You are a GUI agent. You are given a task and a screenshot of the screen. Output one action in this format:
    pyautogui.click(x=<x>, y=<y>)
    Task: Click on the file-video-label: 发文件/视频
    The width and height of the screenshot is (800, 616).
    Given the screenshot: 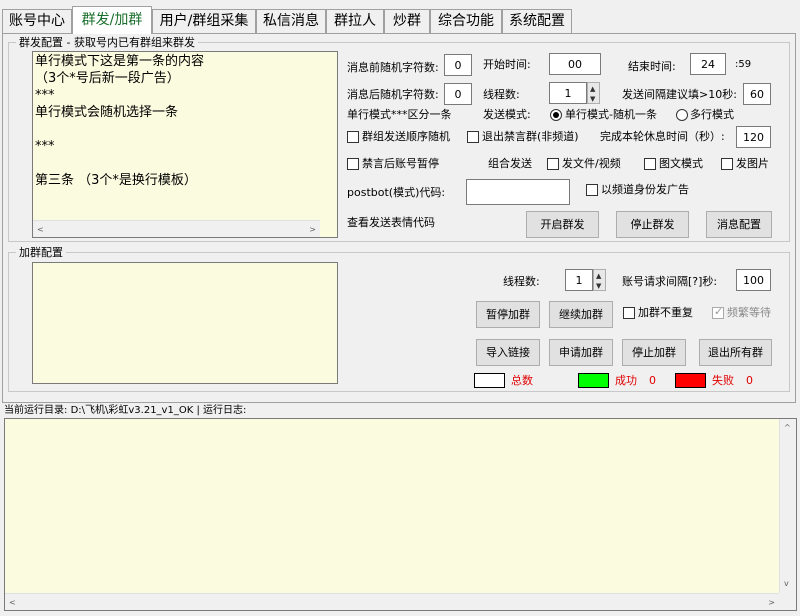 What is the action you would take?
    pyautogui.click(x=591, y=164)
    